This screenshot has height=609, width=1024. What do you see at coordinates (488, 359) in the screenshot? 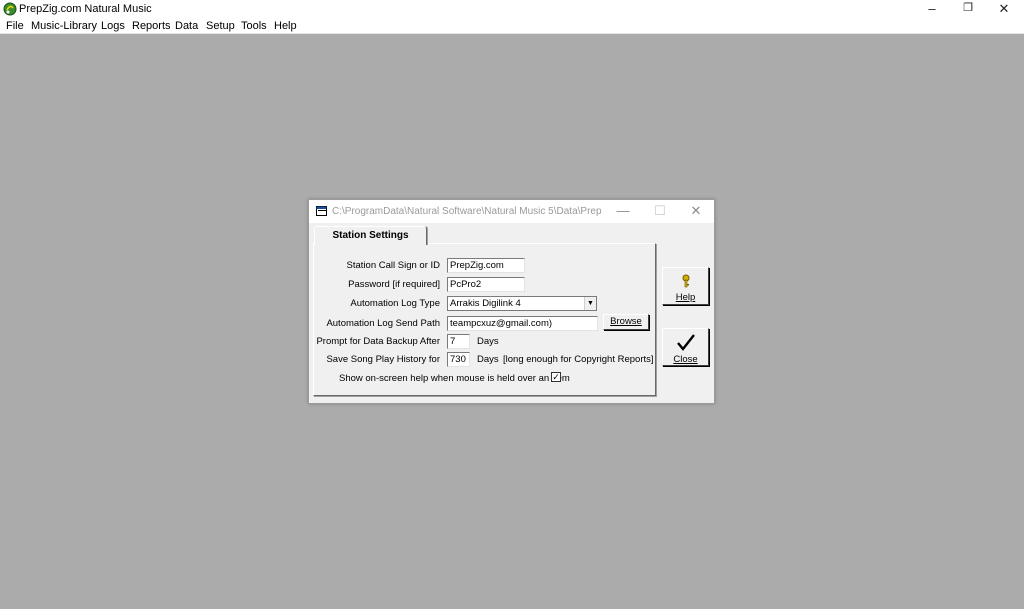
I see `history-days-unit: Days` at bounding box center [488, 359].